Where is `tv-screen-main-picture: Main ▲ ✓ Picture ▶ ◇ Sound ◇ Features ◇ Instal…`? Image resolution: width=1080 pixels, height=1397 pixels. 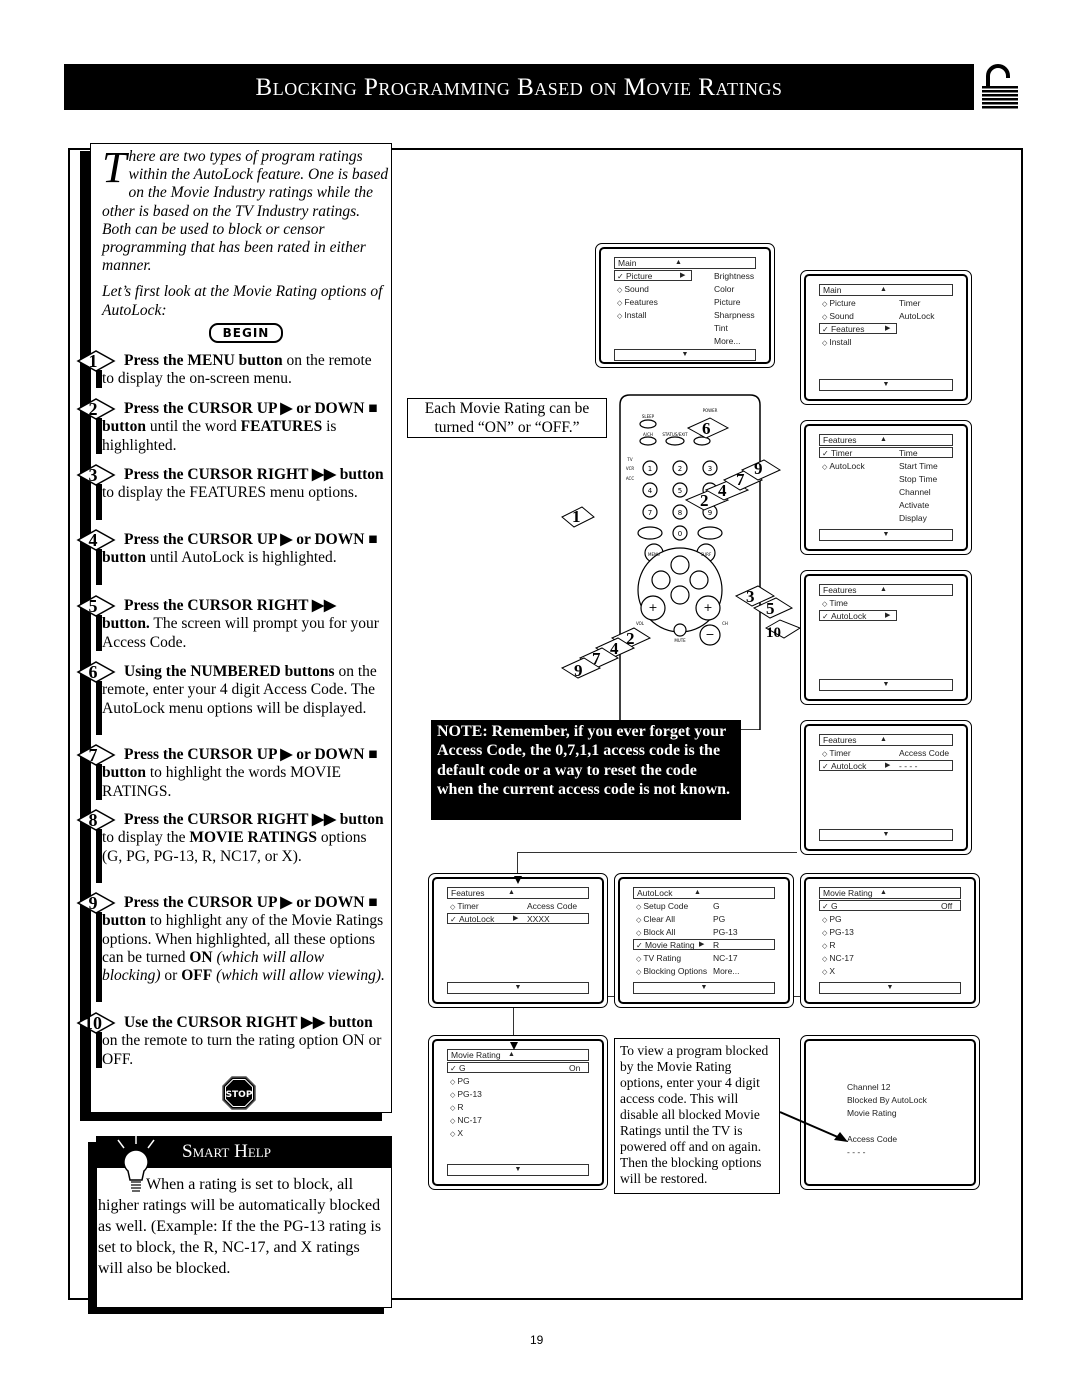
tv-screen-main-picture: Main ▲ ✓ Picture ▶ ◇ Sound ◇ Features ◇ Instal… is located at coordinates (685, 305).